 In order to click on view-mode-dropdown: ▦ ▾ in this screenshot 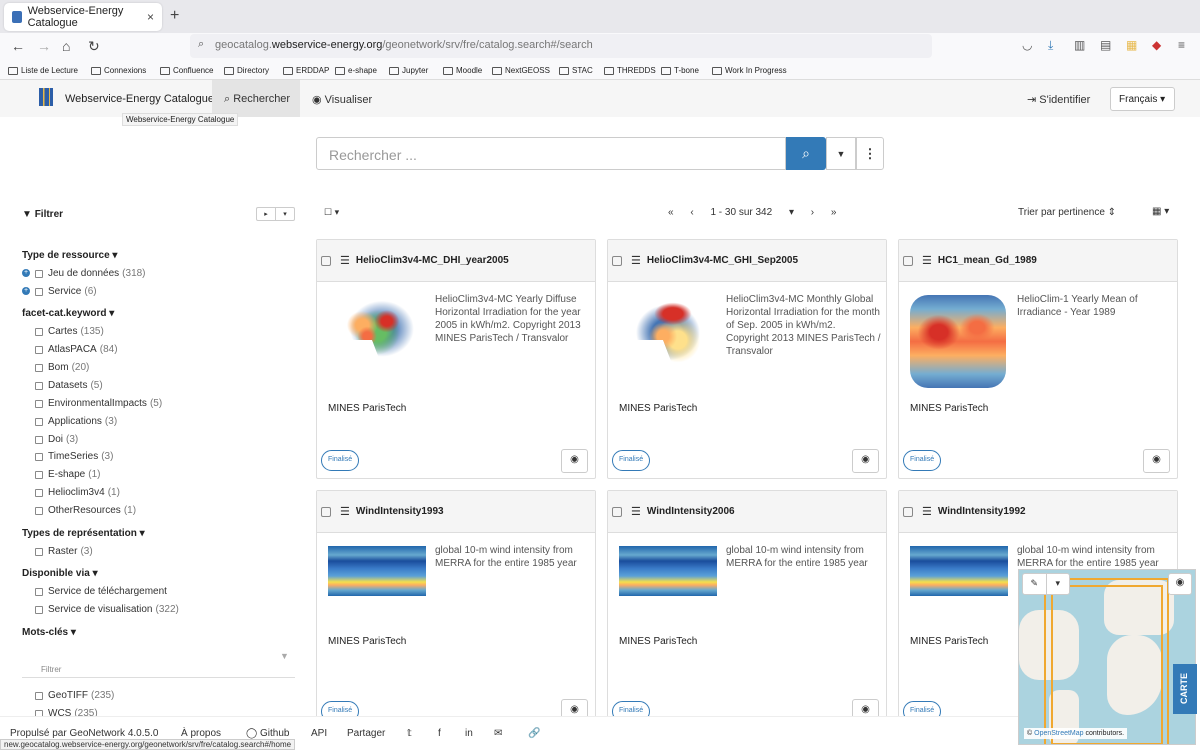, I will do `click(1160, 211)`.